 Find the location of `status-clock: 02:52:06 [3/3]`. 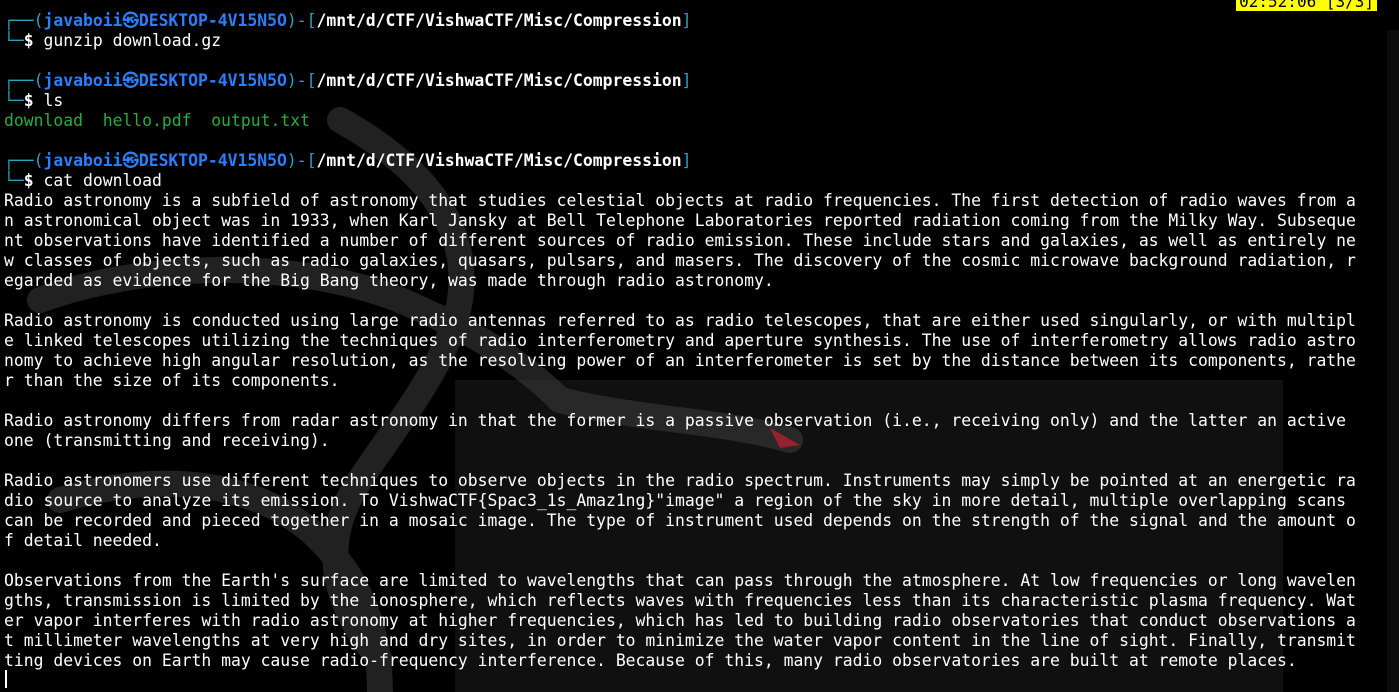

status-clock: 02:52:06 [3/3] is located at coordinates (1306, 5).